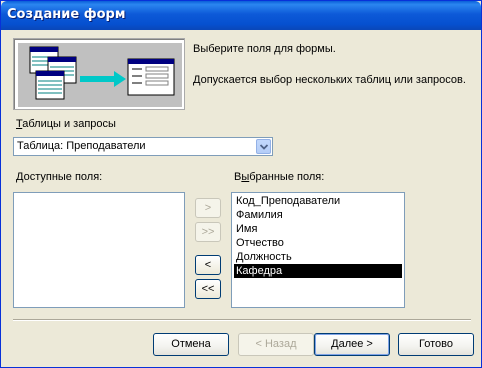  I want to click on available-fields-label: Доступные поля:, so click(59, 177).